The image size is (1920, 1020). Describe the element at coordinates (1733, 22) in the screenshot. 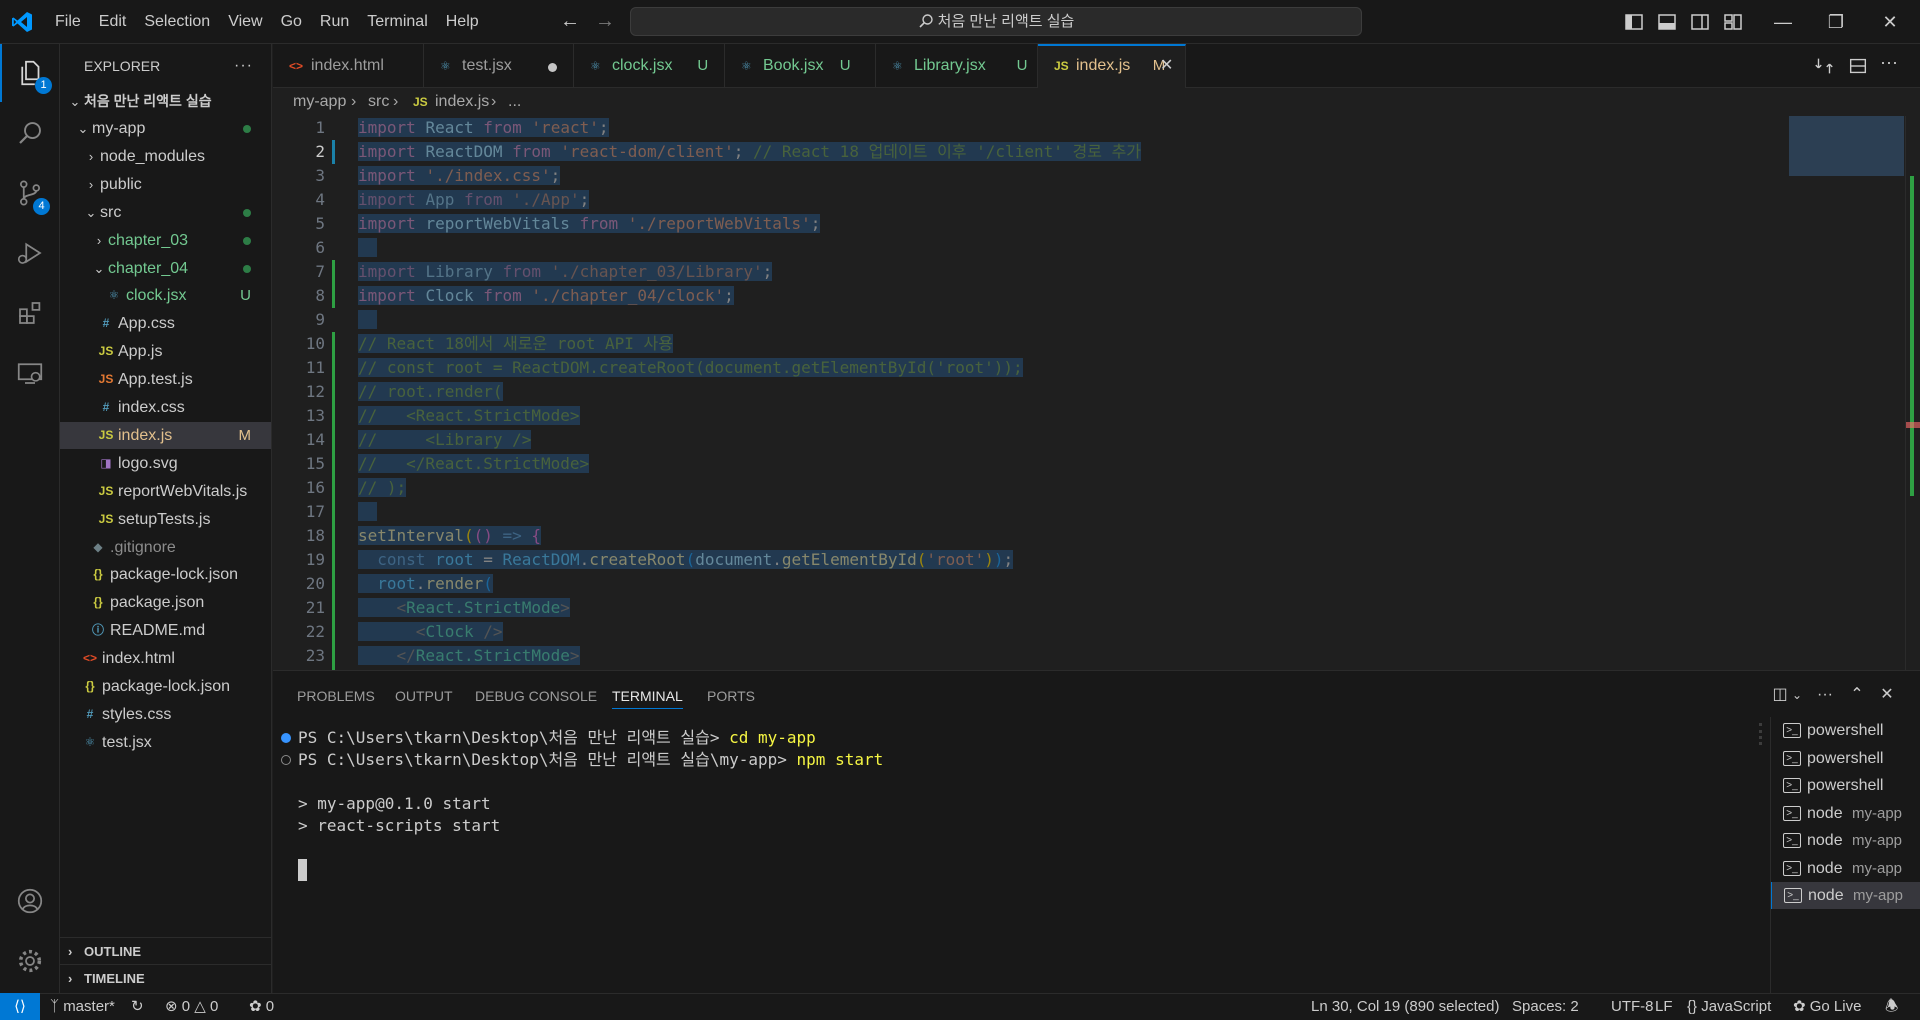

I see `customize-layout-icon` at that location.